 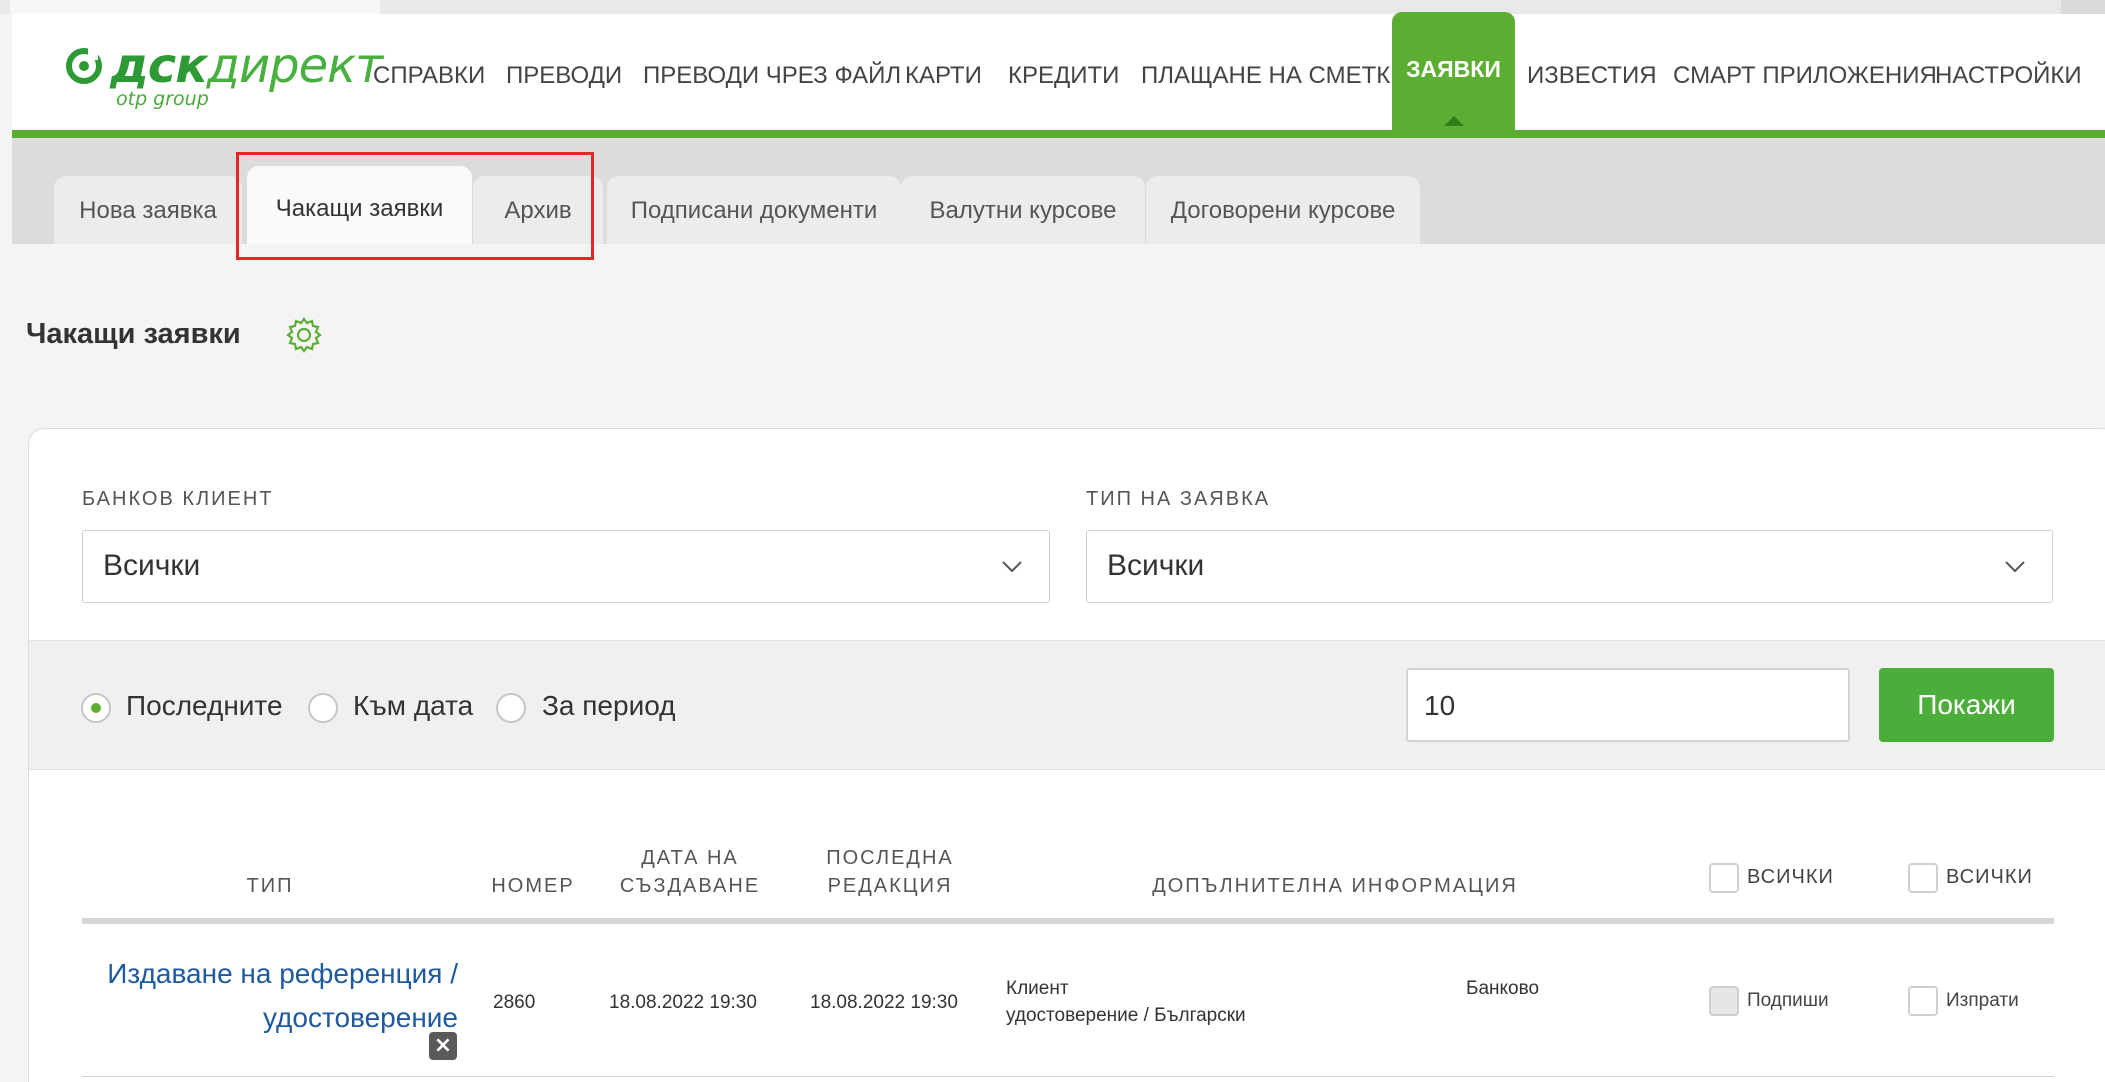 What do you see at coordinates (1068, 921) in the screenshot?
I see `table-header-divider` at bounding box center [1068, 921].